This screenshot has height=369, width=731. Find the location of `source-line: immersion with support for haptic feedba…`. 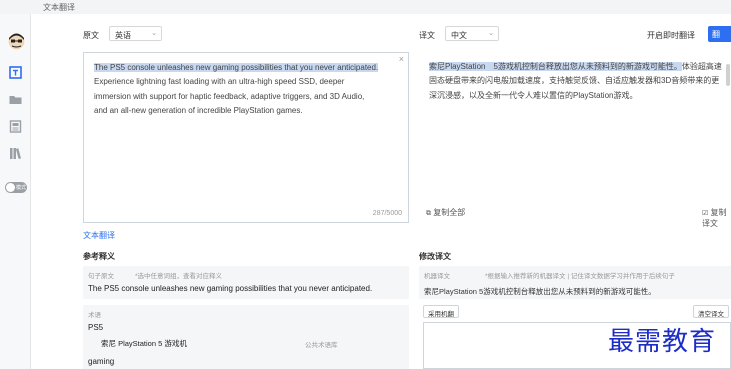

source-line: immersion with support for haptic feedba… is located at coordinates (229, 96).